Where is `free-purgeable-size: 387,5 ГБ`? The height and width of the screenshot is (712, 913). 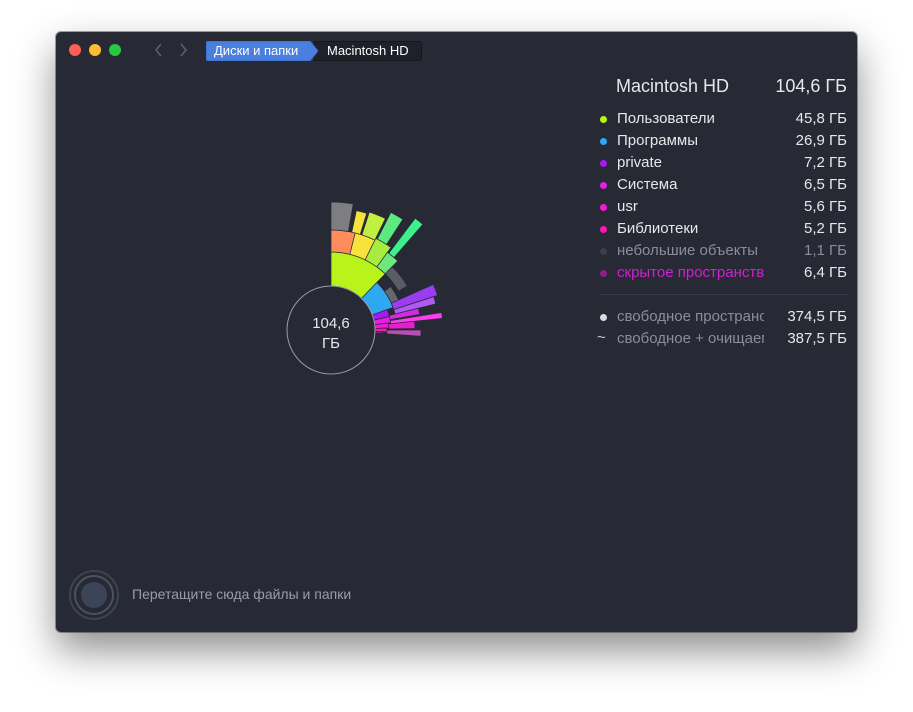 free-purgeable-size: 387,5 ГБ is located at coordinates (817, 338).